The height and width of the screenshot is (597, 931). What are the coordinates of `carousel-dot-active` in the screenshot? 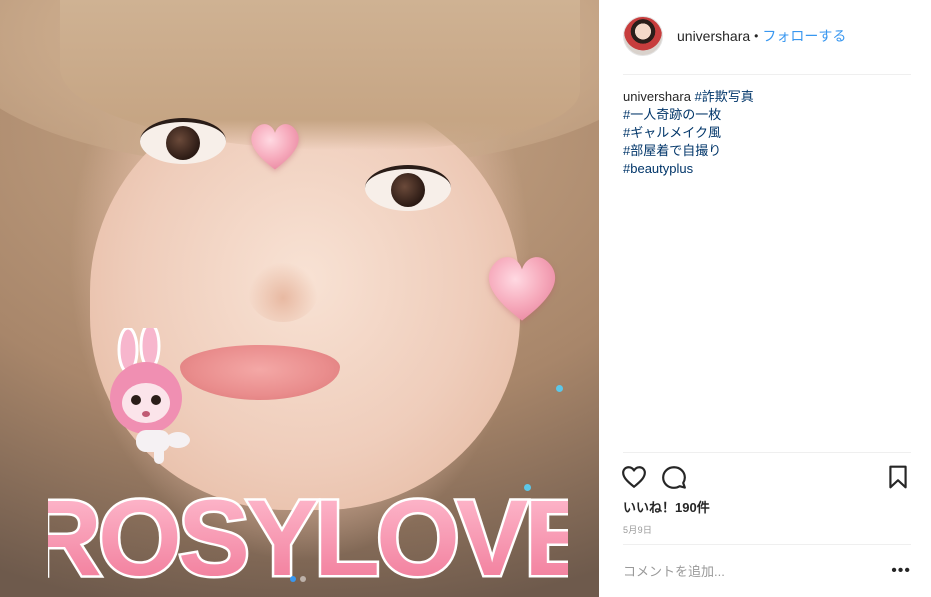 It's located at (293, 579).